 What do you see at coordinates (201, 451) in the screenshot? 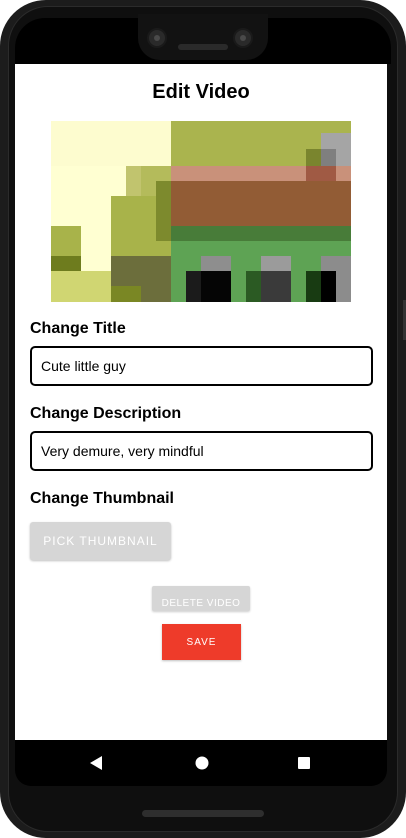
I see `description-input` at bounding box center [201, 451].